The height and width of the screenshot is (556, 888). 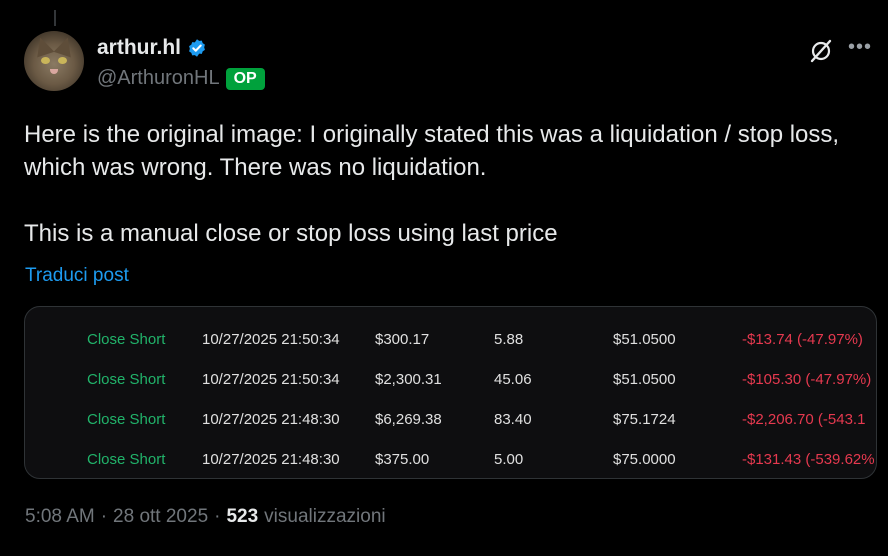 What do you see at coordinates (408, 379) in the screenshot?
I see `trade-value: $2,300.31` at bounding box center [408, 379].